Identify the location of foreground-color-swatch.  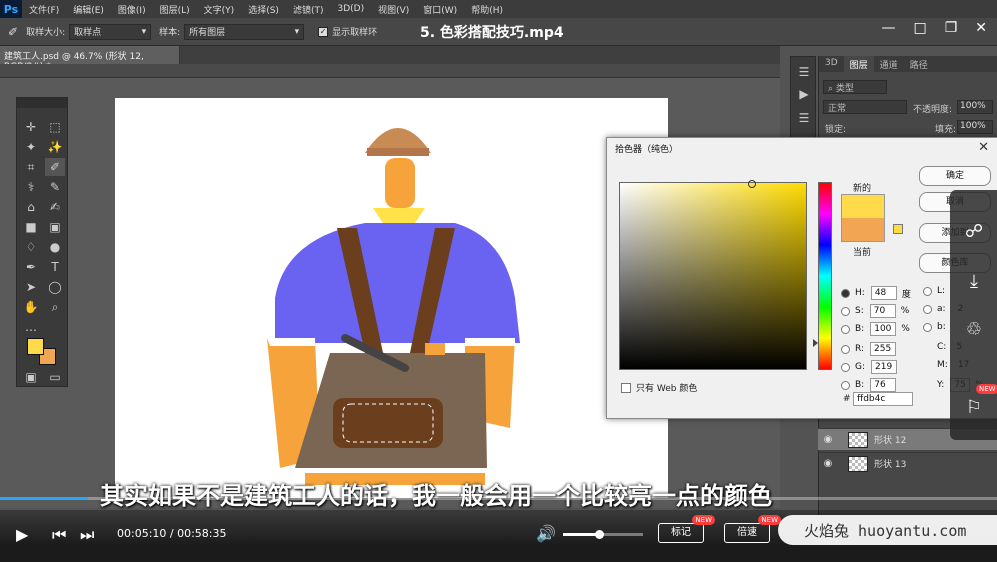
(35, 346).